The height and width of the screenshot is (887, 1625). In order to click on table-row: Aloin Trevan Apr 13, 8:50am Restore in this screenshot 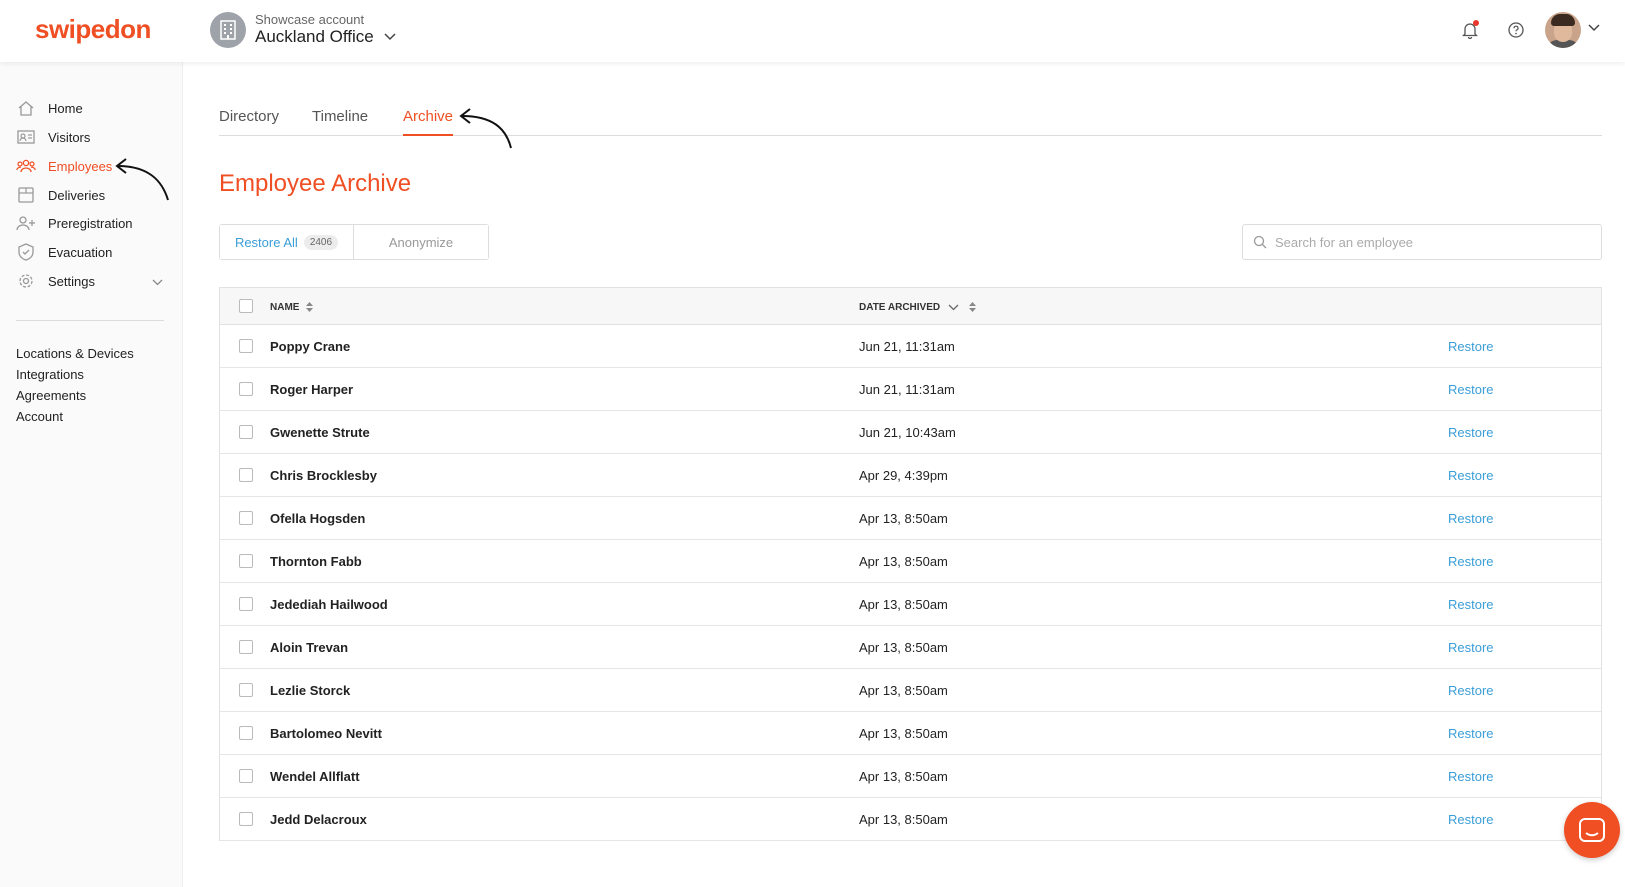, I will do `click(910, 647)`.